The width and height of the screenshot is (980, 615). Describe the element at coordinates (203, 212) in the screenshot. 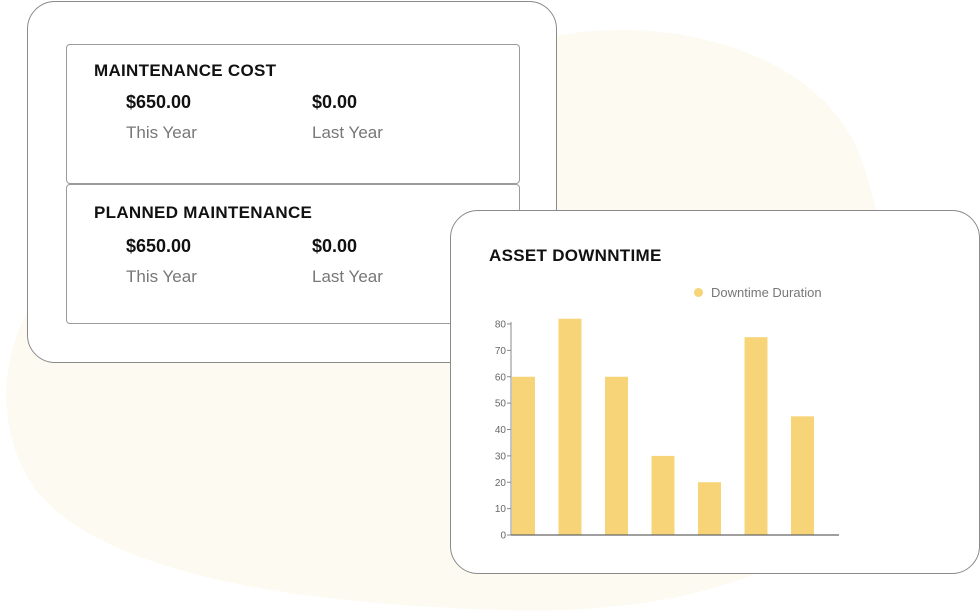

I see `planned-maintenance-title: PLANNED MAINTENANCE` at that location.